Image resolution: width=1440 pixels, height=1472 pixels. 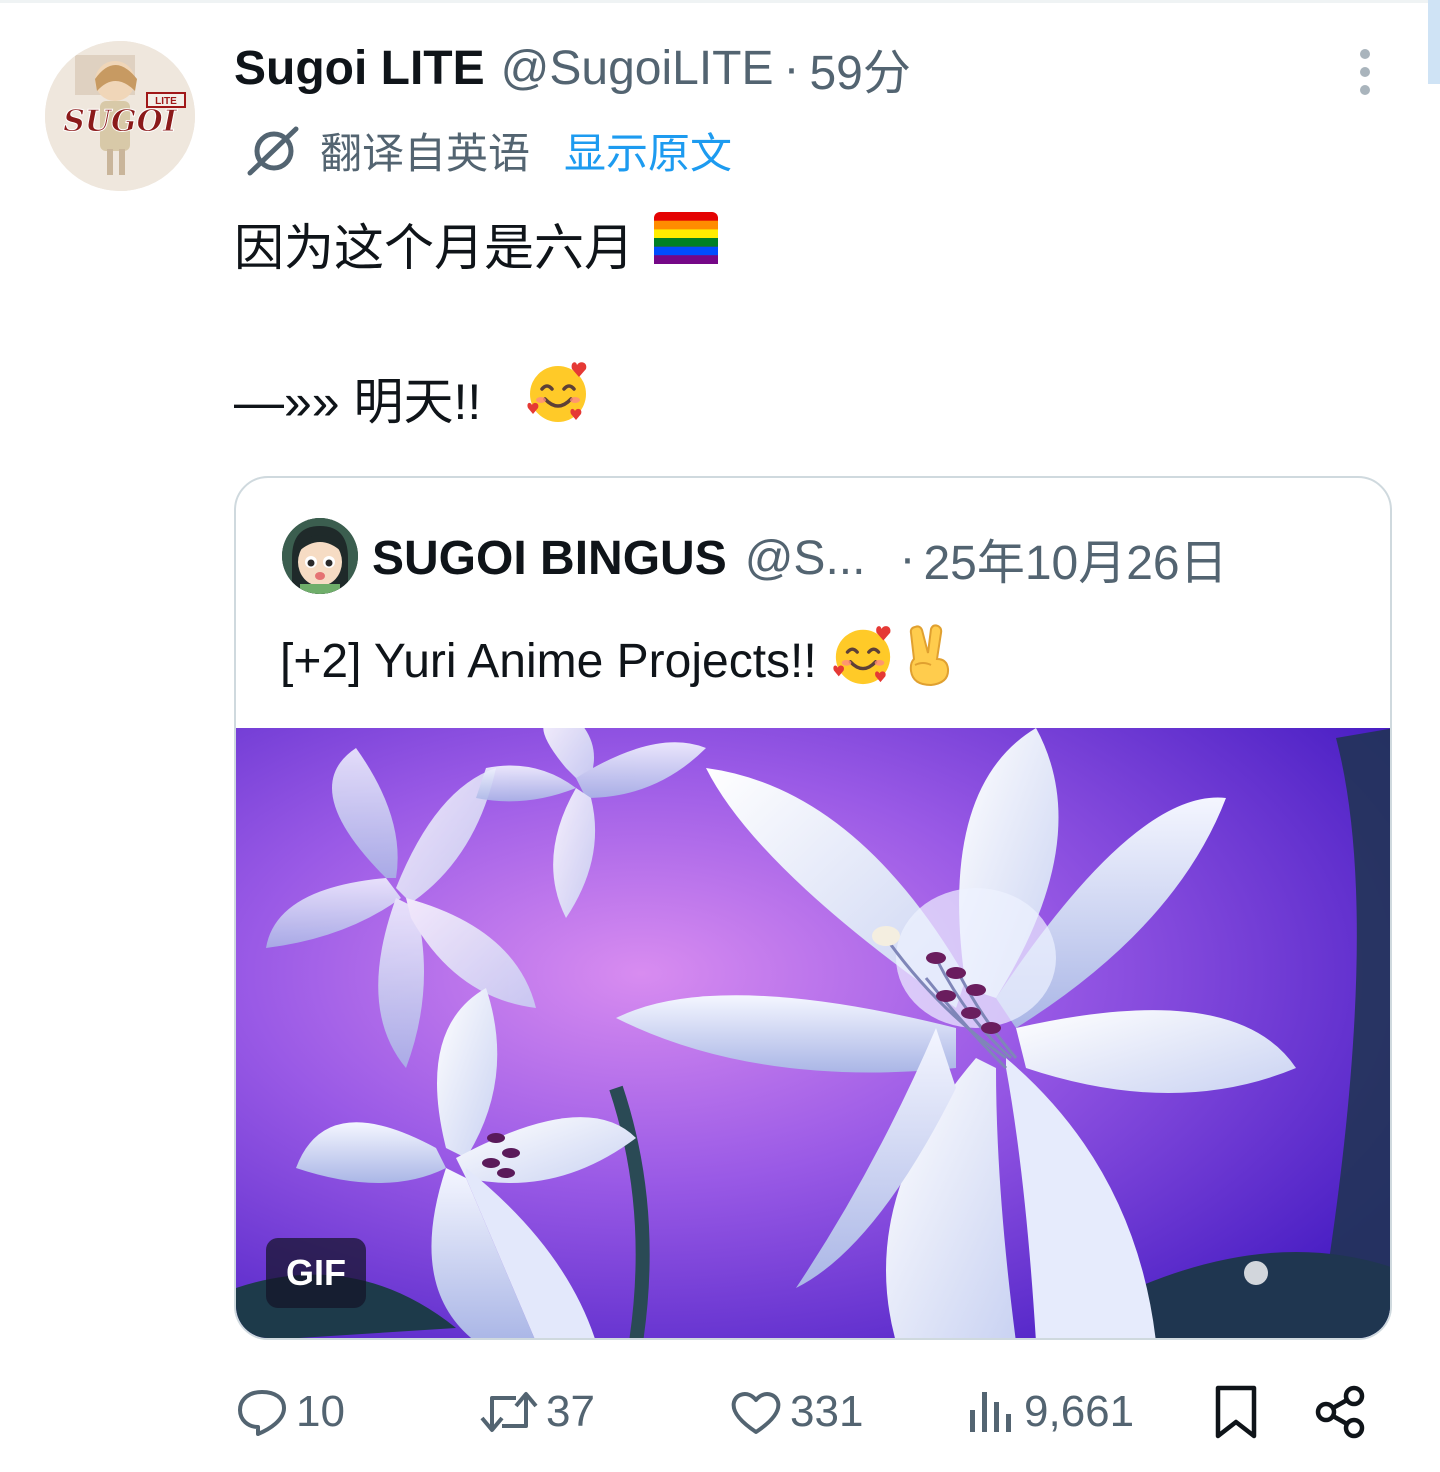 What do you see at coordinates (1079, 1411) in the screenshot?
I see `view-count: 9,661` at bounding box center [1079, 1411].